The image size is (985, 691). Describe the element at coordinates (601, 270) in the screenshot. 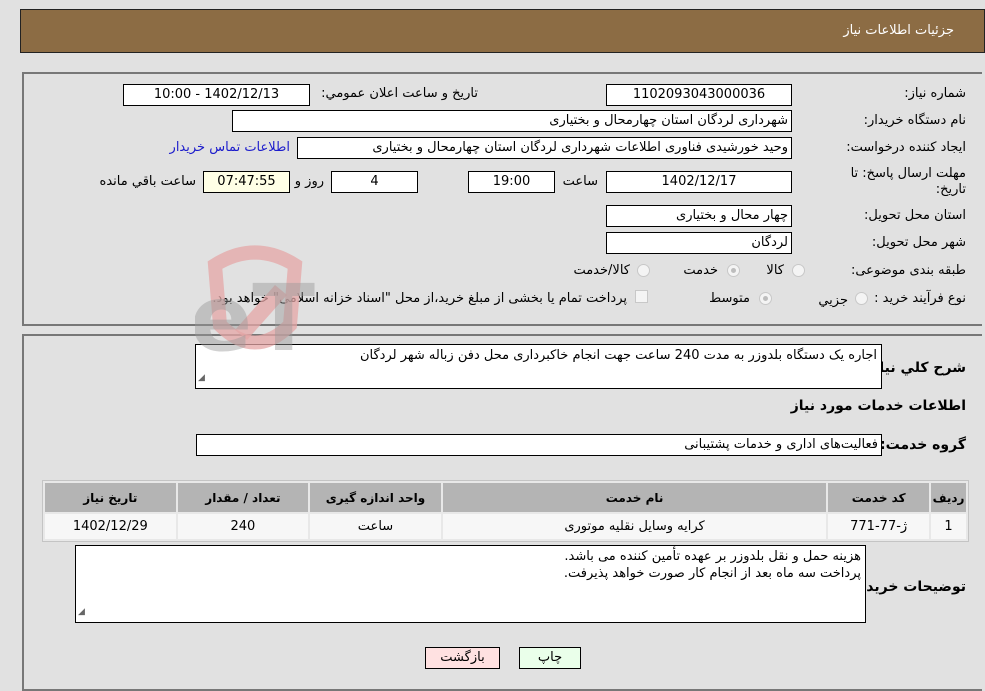

I see `category-option-goods-service: کالا/خدمت` at that location.